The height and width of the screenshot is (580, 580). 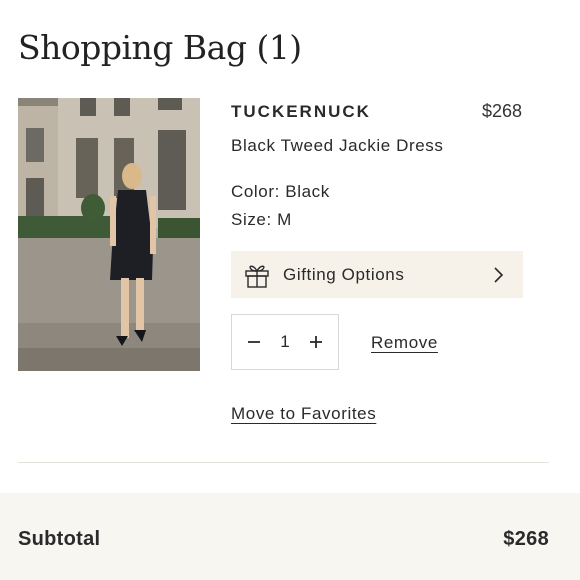 I want to click on subtotal-value: $268, so click(x=526, y=539).